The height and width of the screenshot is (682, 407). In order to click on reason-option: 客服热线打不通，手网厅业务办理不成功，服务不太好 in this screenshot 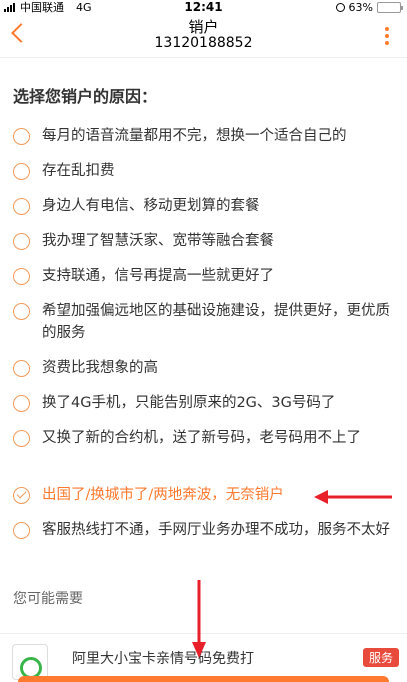, I will do `click(205, 530)`.